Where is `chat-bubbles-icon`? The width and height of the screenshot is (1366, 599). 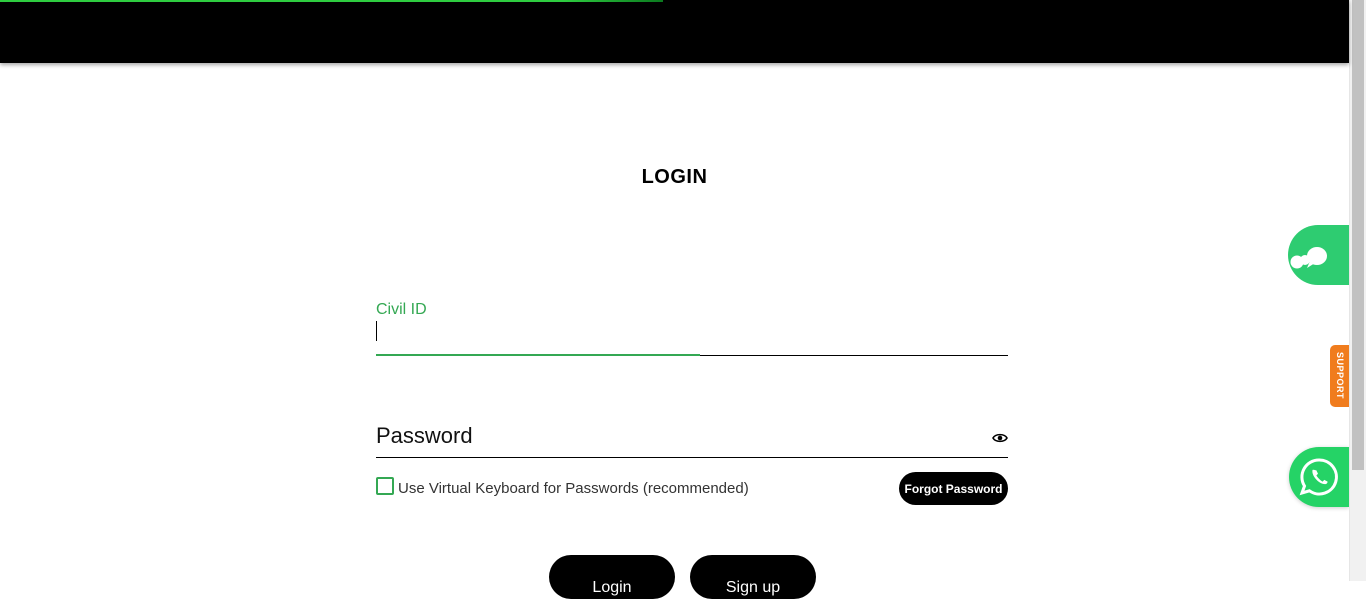 chat-bubbles-icon is located at coordinates (1308, 258).